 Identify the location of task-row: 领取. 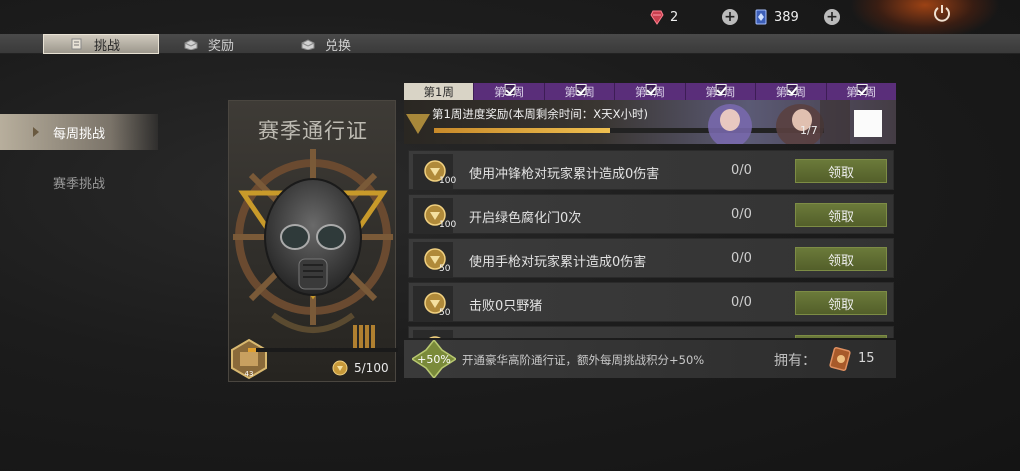
(651, 332).